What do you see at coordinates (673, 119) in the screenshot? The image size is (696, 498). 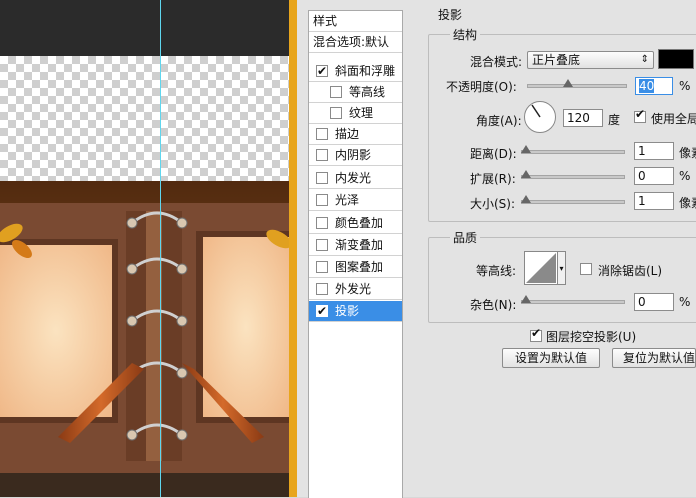 I see `global-light-label: 使用全局光` at bounding box center [673, 119].